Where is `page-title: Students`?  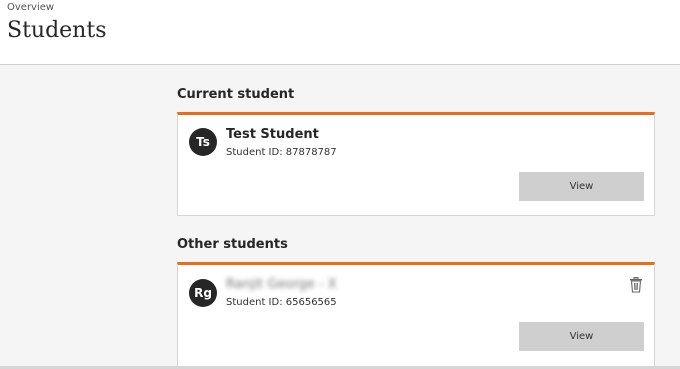
page-title: Students is located at coordinates (57, 30).